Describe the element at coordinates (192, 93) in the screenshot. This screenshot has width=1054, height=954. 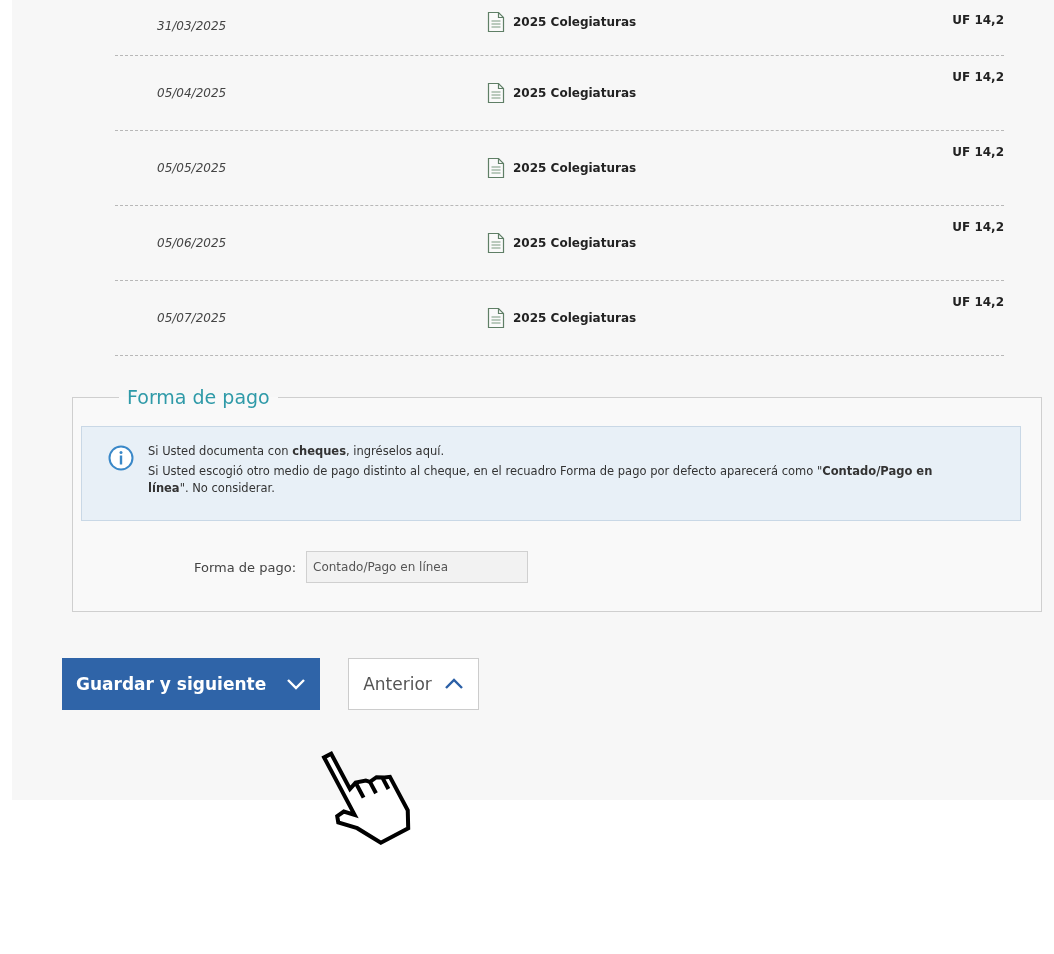
I see `payment-date: 05/04/2025` at that location.